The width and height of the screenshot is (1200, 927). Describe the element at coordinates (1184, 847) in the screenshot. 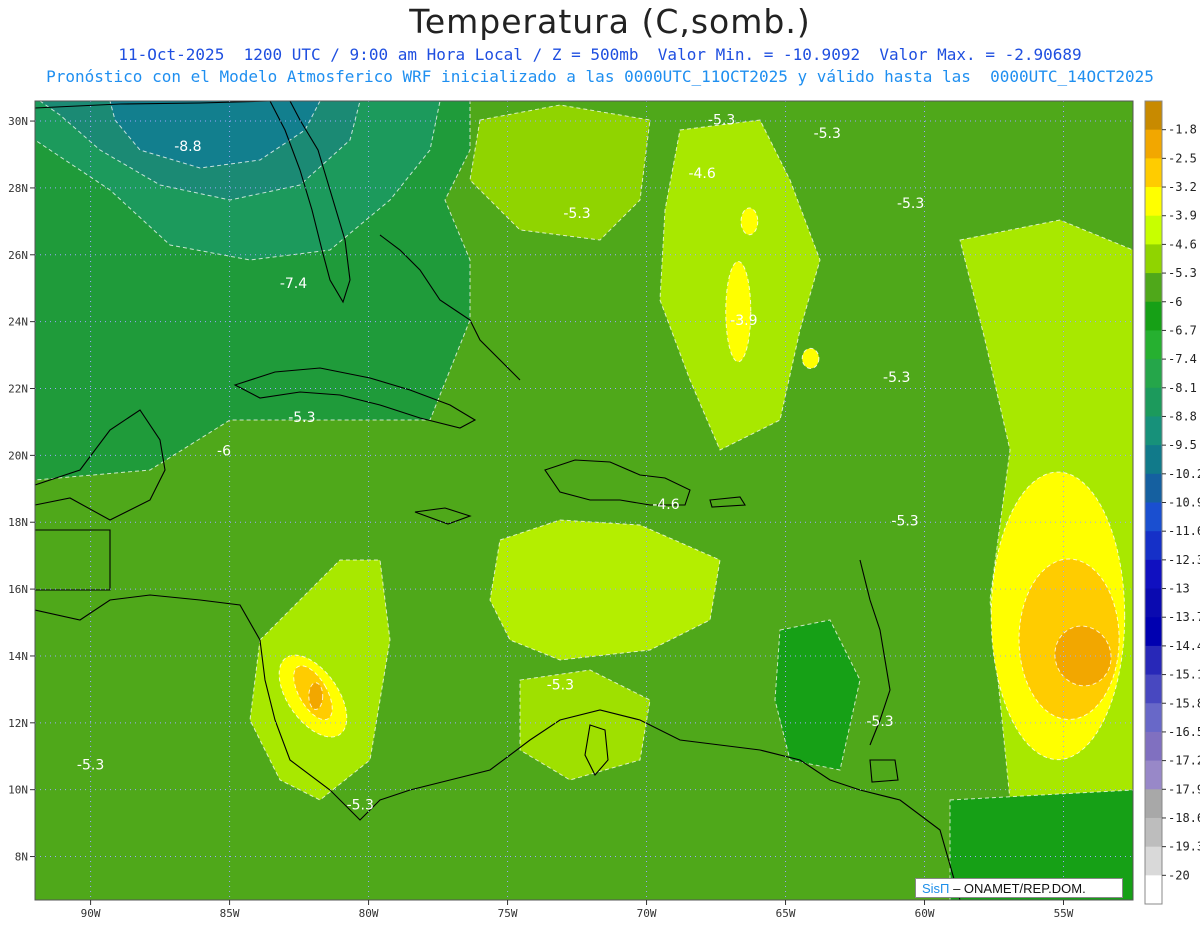

I see `colorbar-label: -19.3` at that location.